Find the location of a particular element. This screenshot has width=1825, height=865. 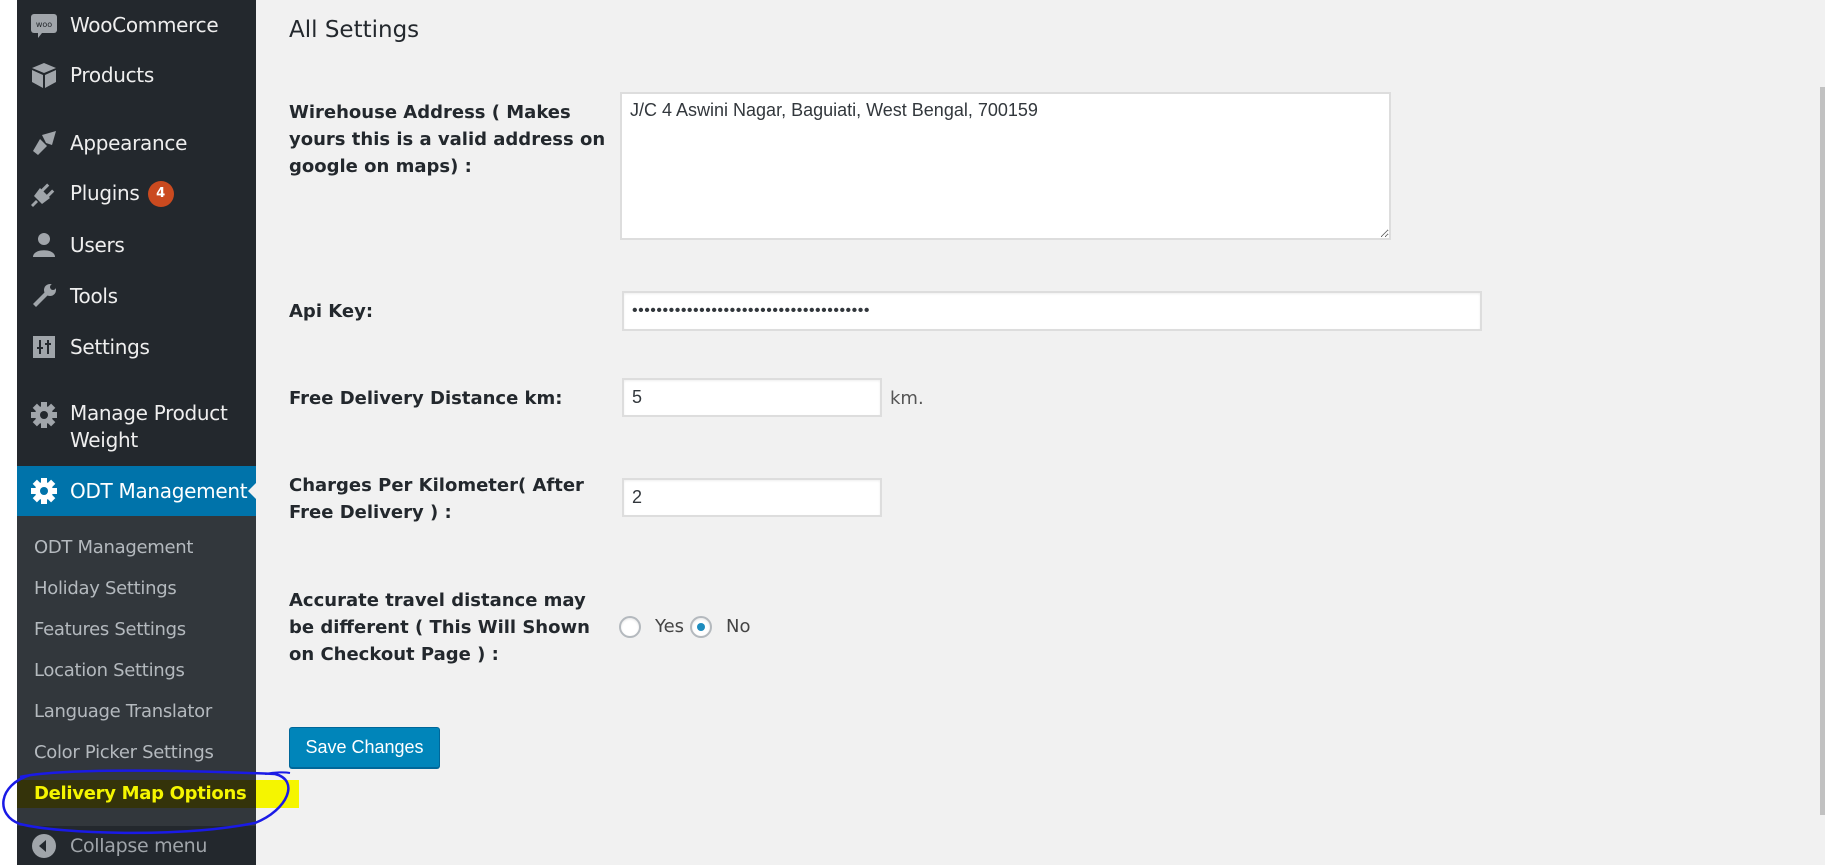

km-unit-label: km. is located at coordinates (907, 398).